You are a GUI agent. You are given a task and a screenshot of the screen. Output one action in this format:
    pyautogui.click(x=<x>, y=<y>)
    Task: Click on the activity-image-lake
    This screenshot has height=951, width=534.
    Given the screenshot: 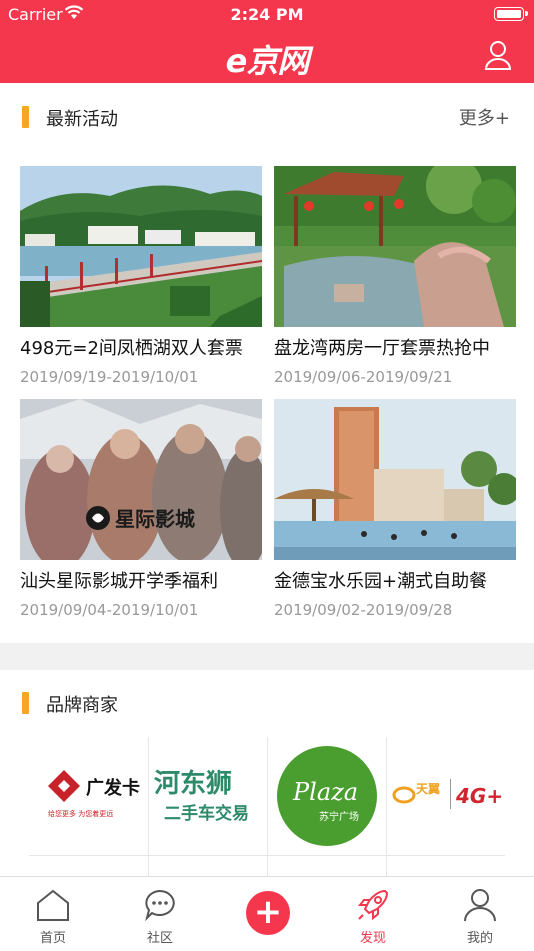 What is the action you would take?
    pyautogui.click(x=141, y=246)
    